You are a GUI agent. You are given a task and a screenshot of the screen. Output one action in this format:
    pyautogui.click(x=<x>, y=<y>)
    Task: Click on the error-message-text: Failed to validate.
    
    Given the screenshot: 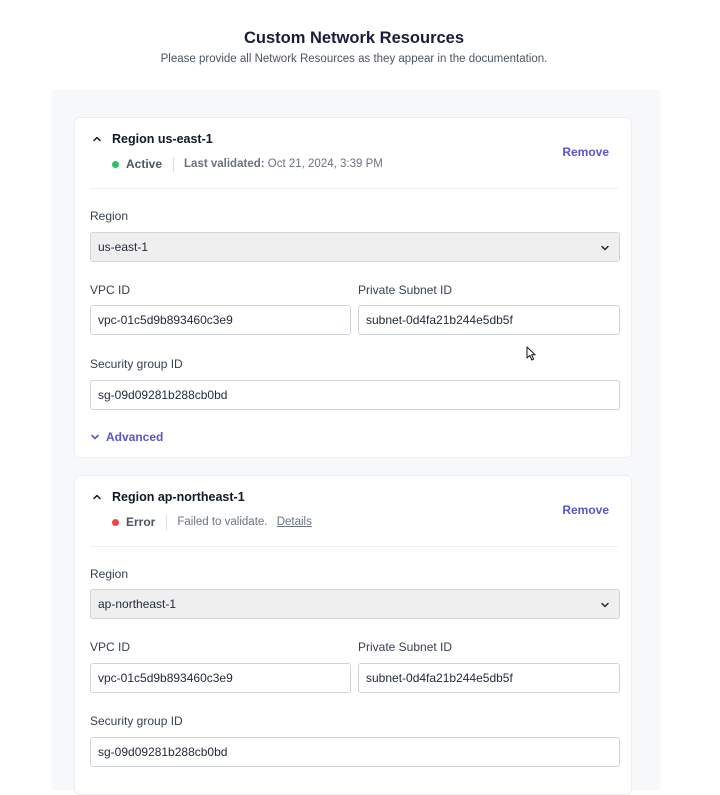 What is the action you would take?
    pyautogui.click(x=222, y=522)
    